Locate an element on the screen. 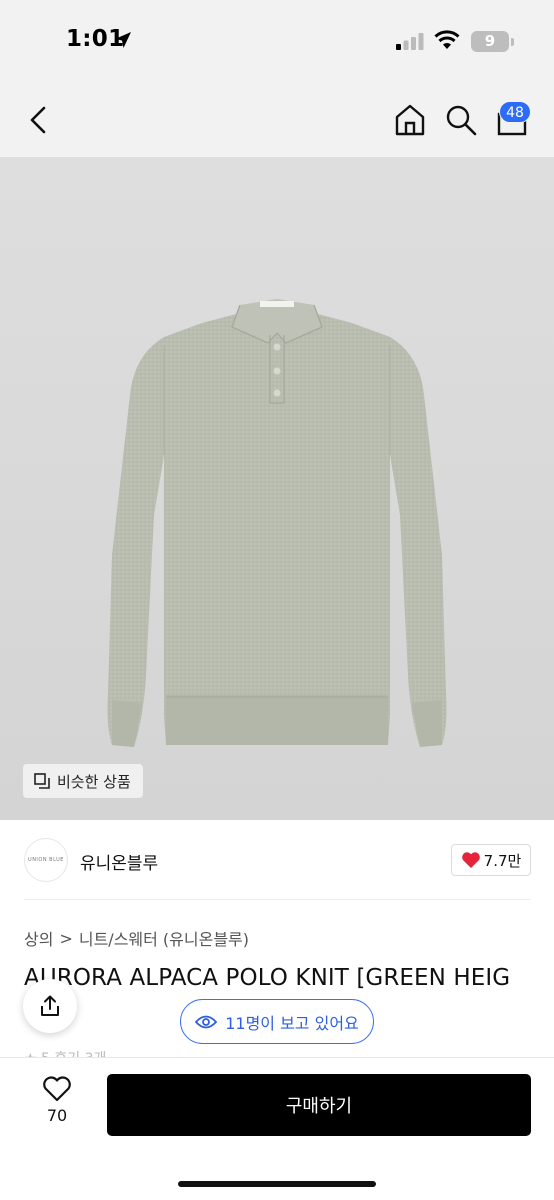 This screenshot has height=1200, width=554. back-chevron-icon is located at coordinates (39, 120).